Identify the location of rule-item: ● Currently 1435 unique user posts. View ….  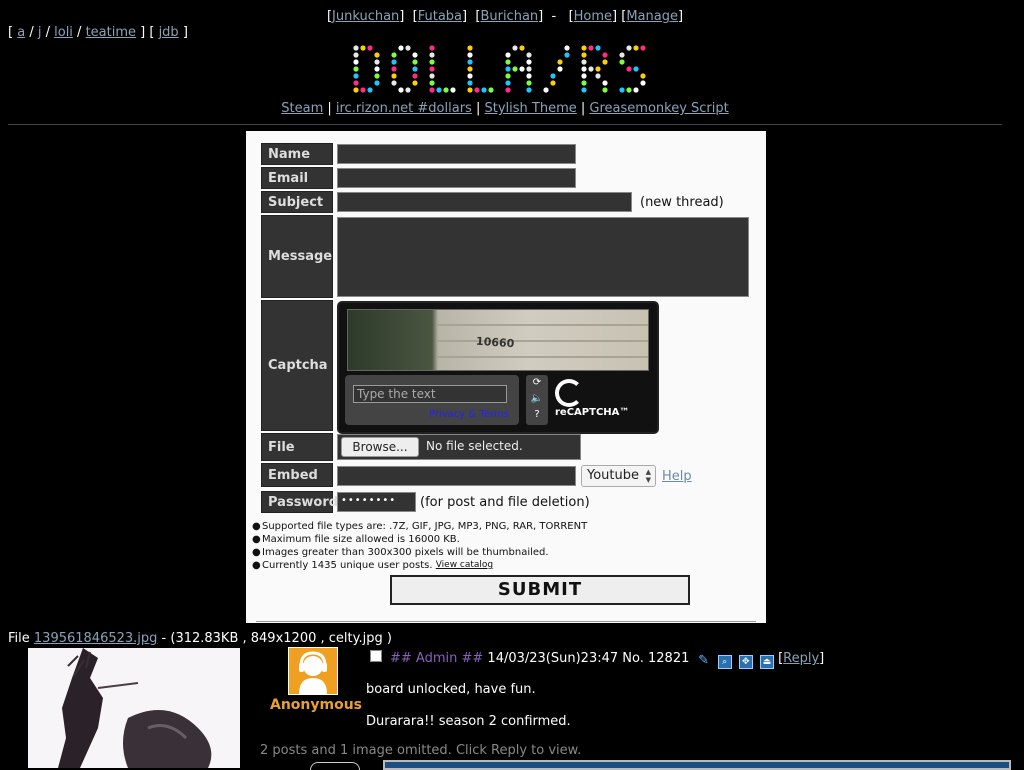
(373, 565).